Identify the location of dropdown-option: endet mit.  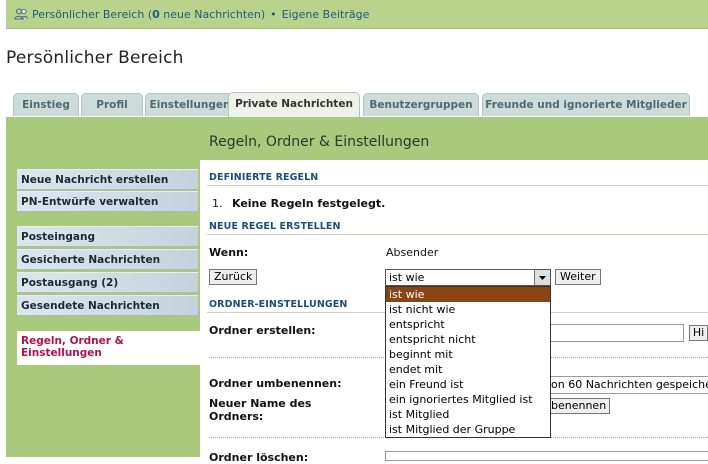
(468, 369).